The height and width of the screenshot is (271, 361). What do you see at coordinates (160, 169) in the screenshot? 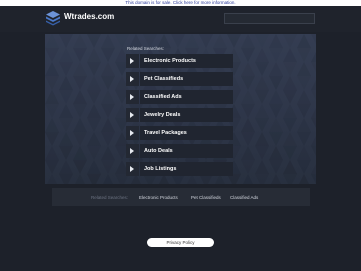
I see `related-link-label: Job Listings` at bounding box center [160, 169].